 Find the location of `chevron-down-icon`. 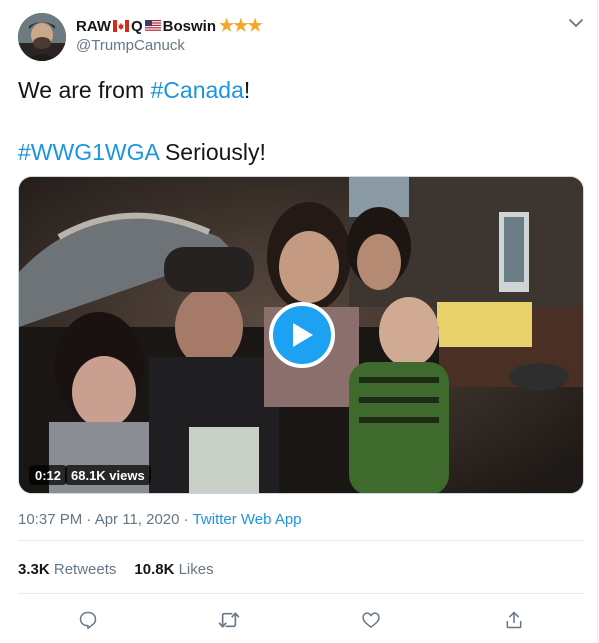

chevron-down-icon is located at coordinates (576, 23).